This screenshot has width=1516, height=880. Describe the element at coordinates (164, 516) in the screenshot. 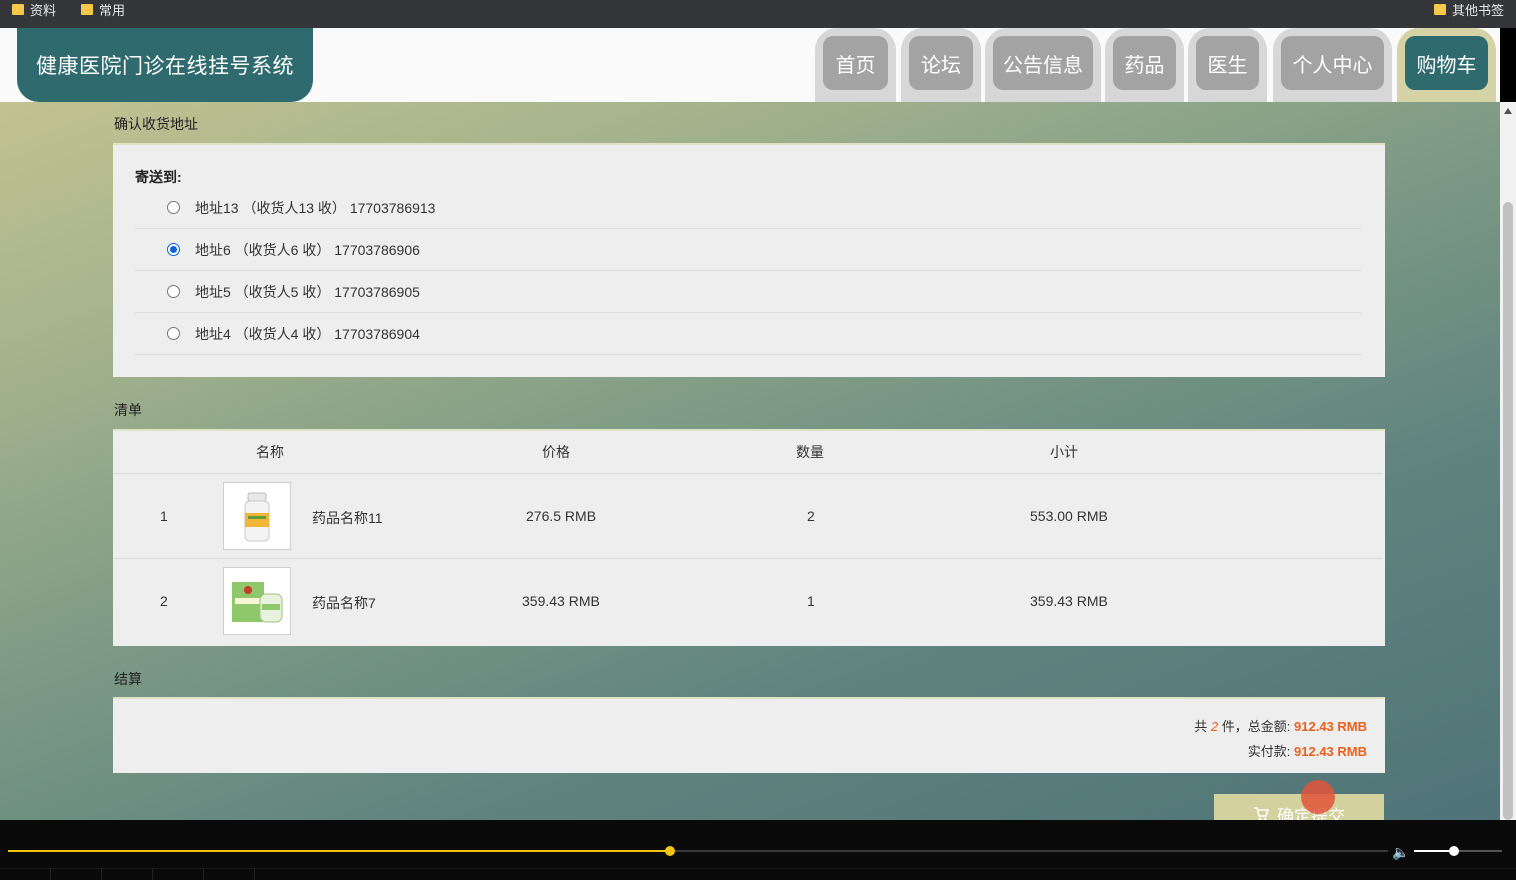

I see `row-index: 1` at that location.